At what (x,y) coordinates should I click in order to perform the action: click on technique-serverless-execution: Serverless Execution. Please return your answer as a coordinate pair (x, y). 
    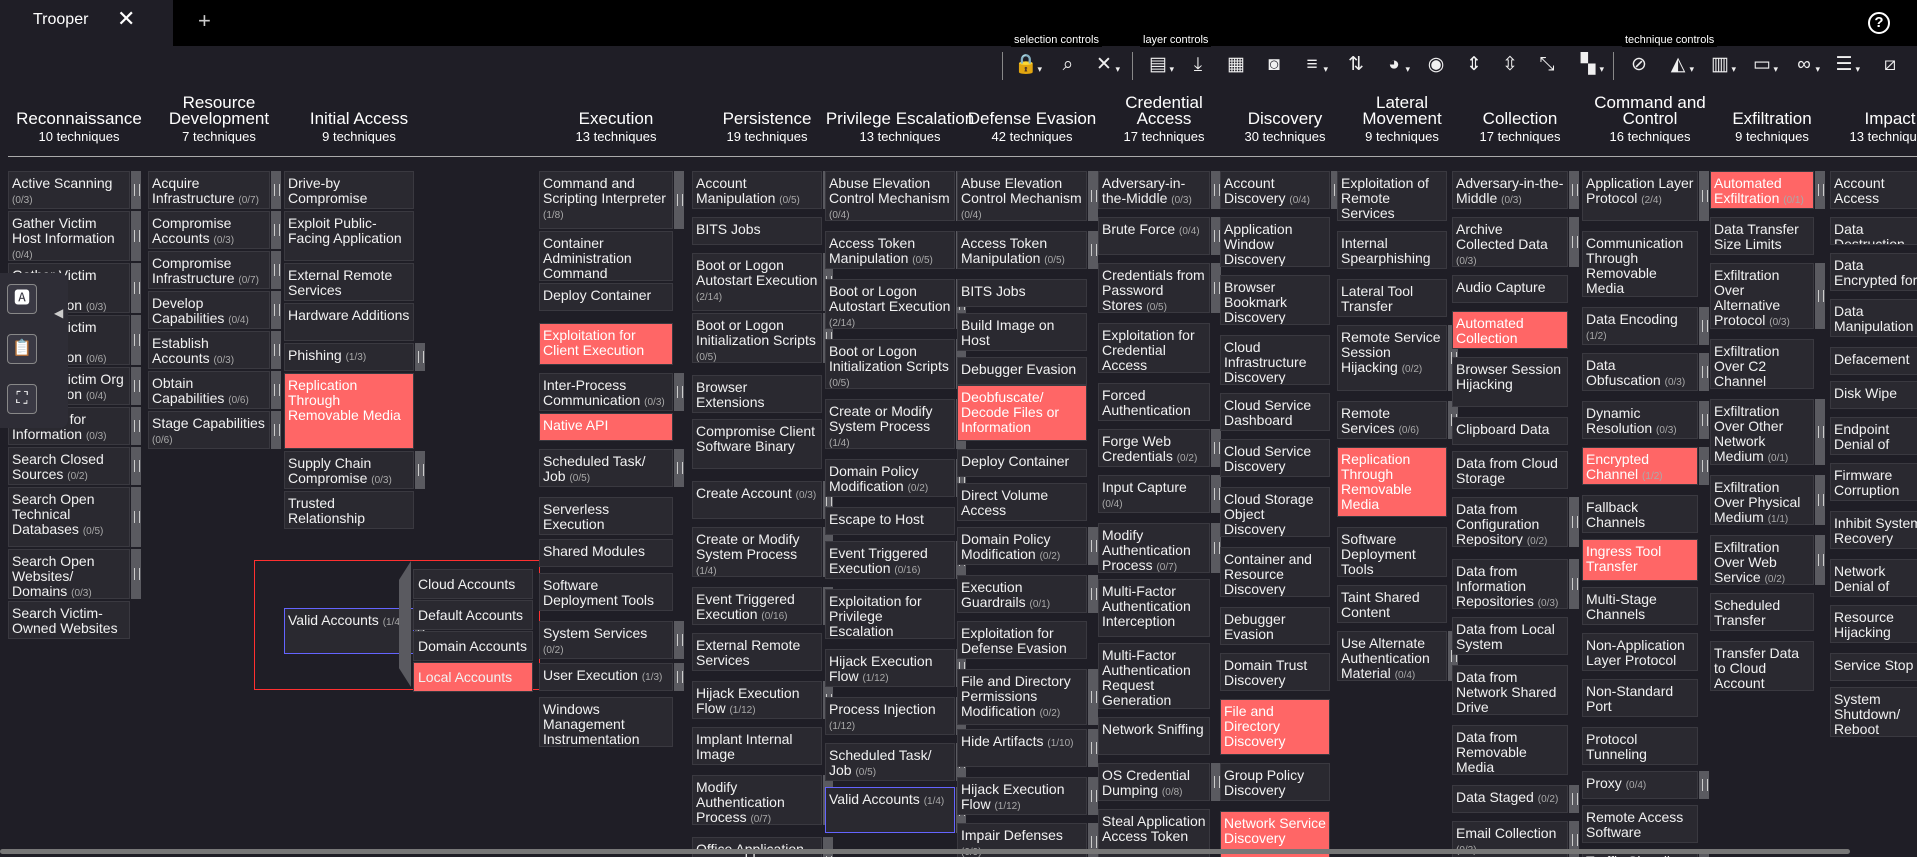
    Looking at the image, I should click on (606, 516).